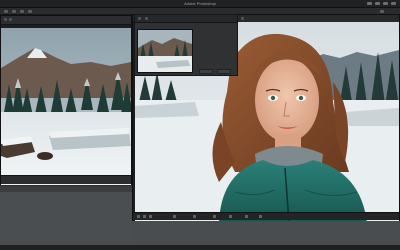  What do you see at coordinates (266, 233) in the screenshot?
I see `workspace-area` at bounding box center [266, 233].